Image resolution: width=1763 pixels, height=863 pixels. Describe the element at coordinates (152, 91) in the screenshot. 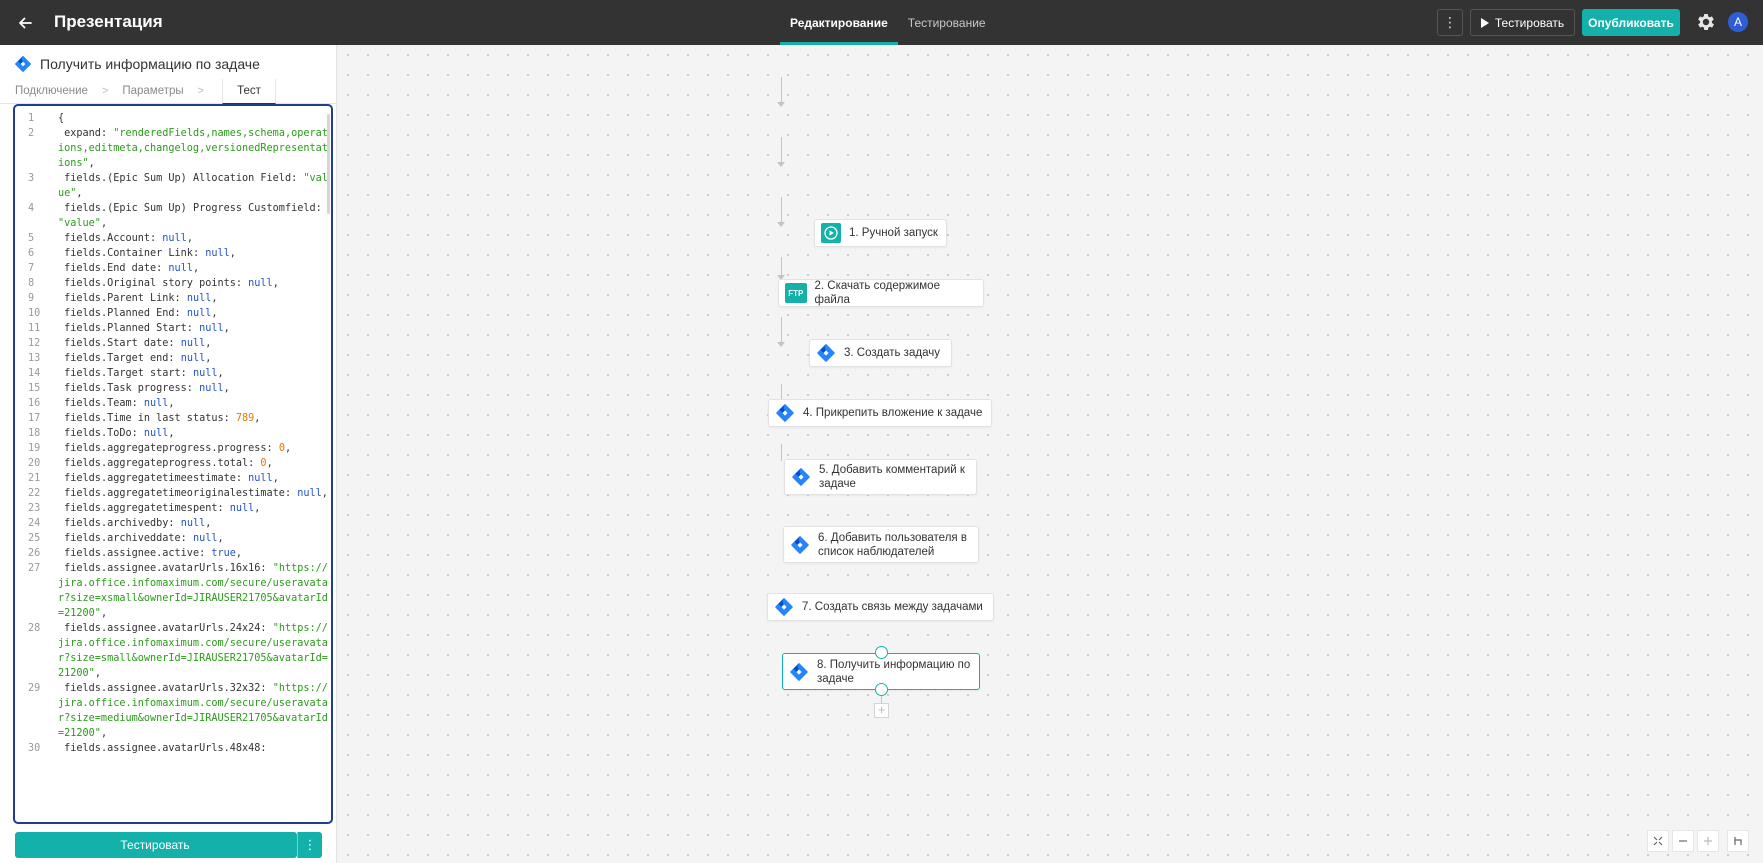

I see `breadcrumb-parameters: Параметры` at that location.